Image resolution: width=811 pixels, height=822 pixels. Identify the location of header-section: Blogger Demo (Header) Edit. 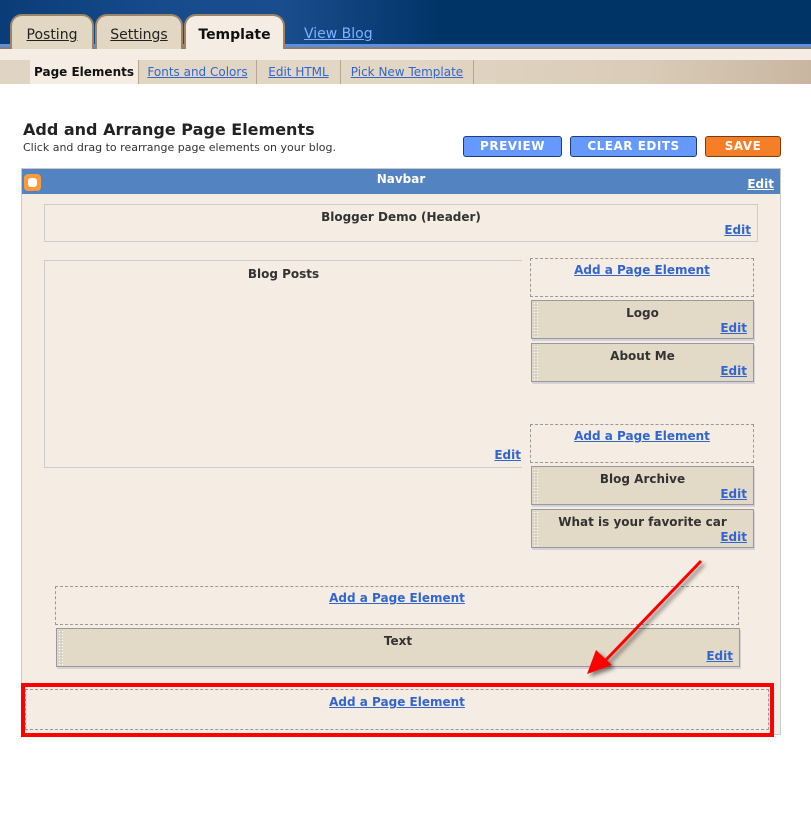
(401, 223).